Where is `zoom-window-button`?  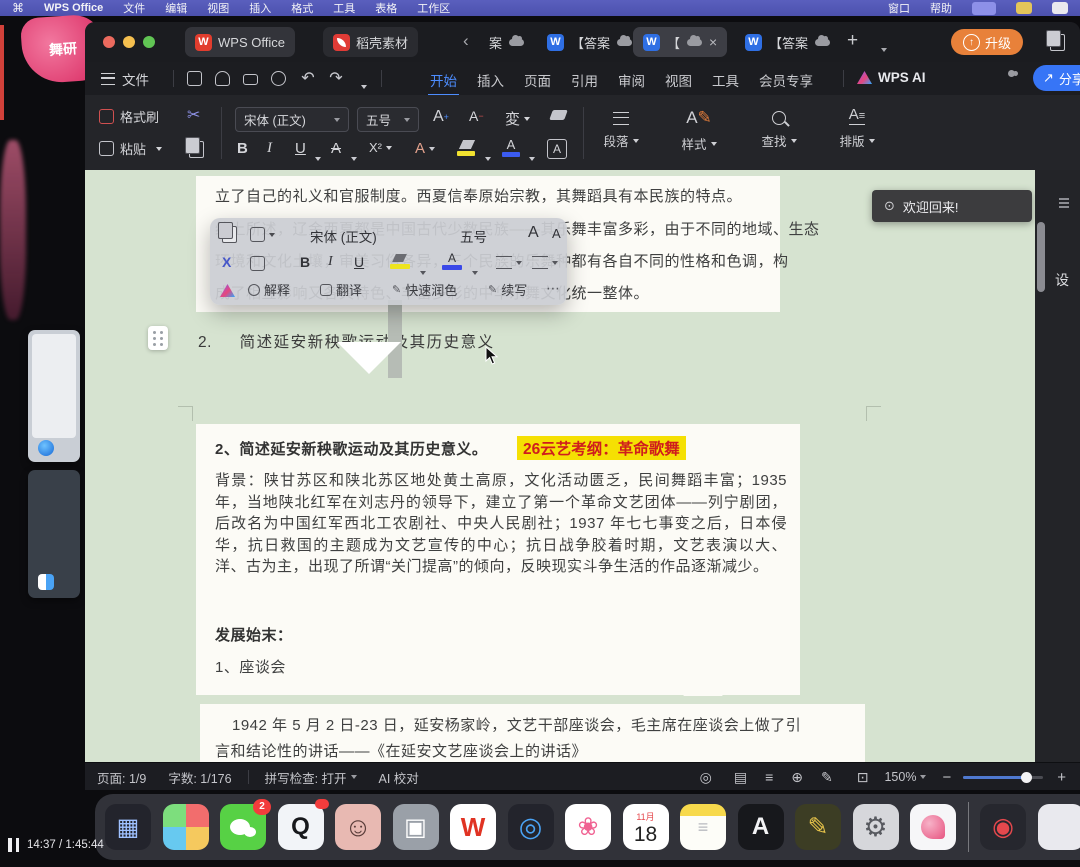 zoom-window-button is located at coordinates (149, 42).